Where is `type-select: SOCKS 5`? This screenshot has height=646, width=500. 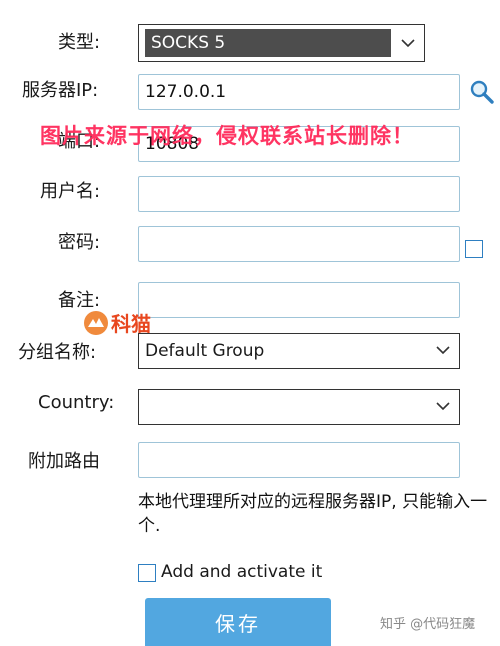 type-select: SOCKS 5 is located at coordinates (281, 43).